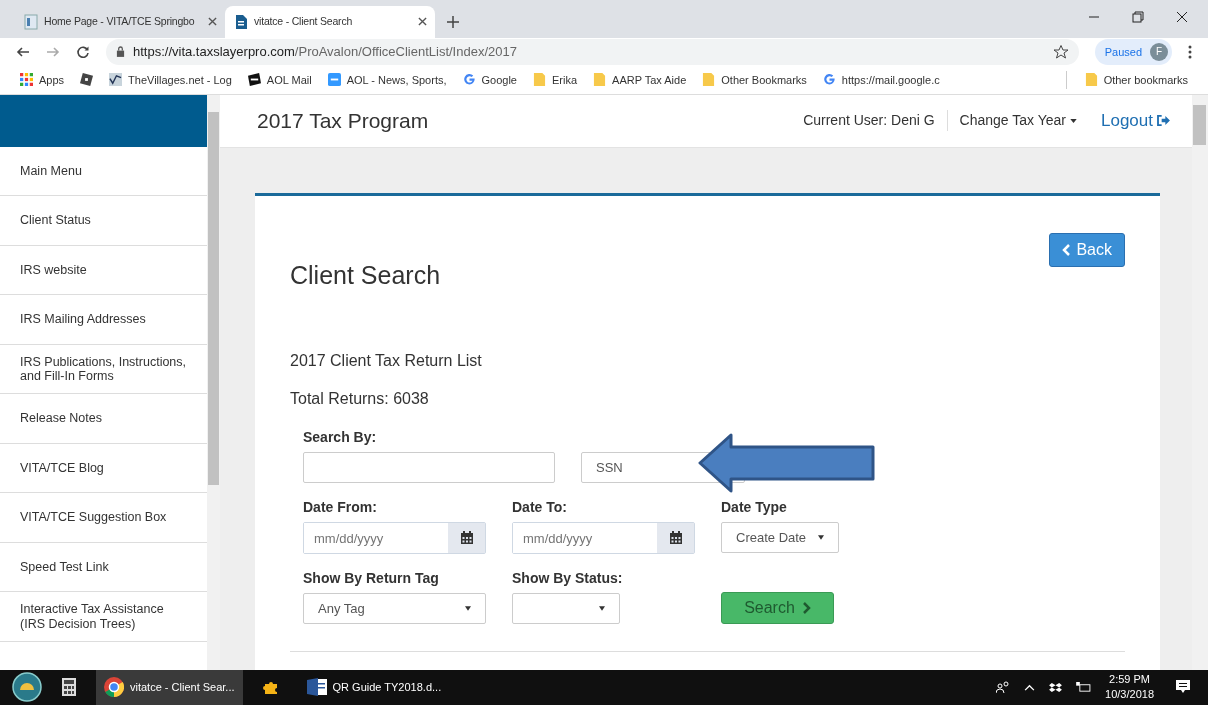  I want to click on calculator-icon, so click(69, 687).